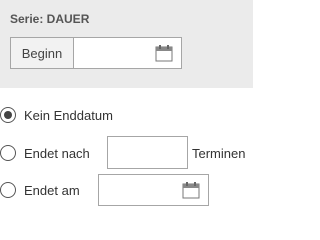 This screenshot has width=320, height=240. I want to click on start-date-label: Beginn, so click(41, 53).